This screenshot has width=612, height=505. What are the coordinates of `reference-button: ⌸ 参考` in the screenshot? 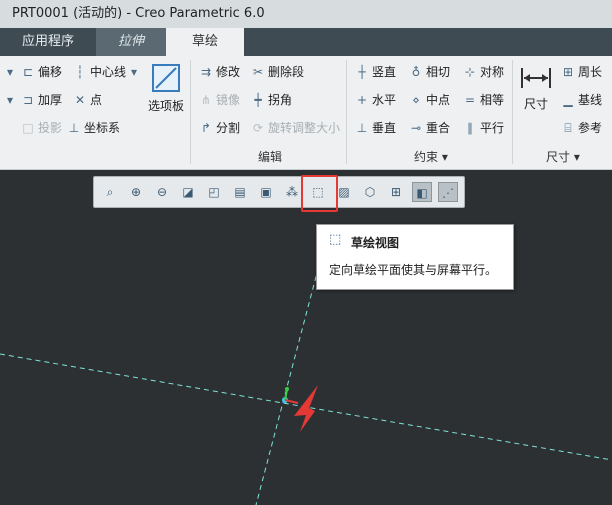 It's located at (581, 128).